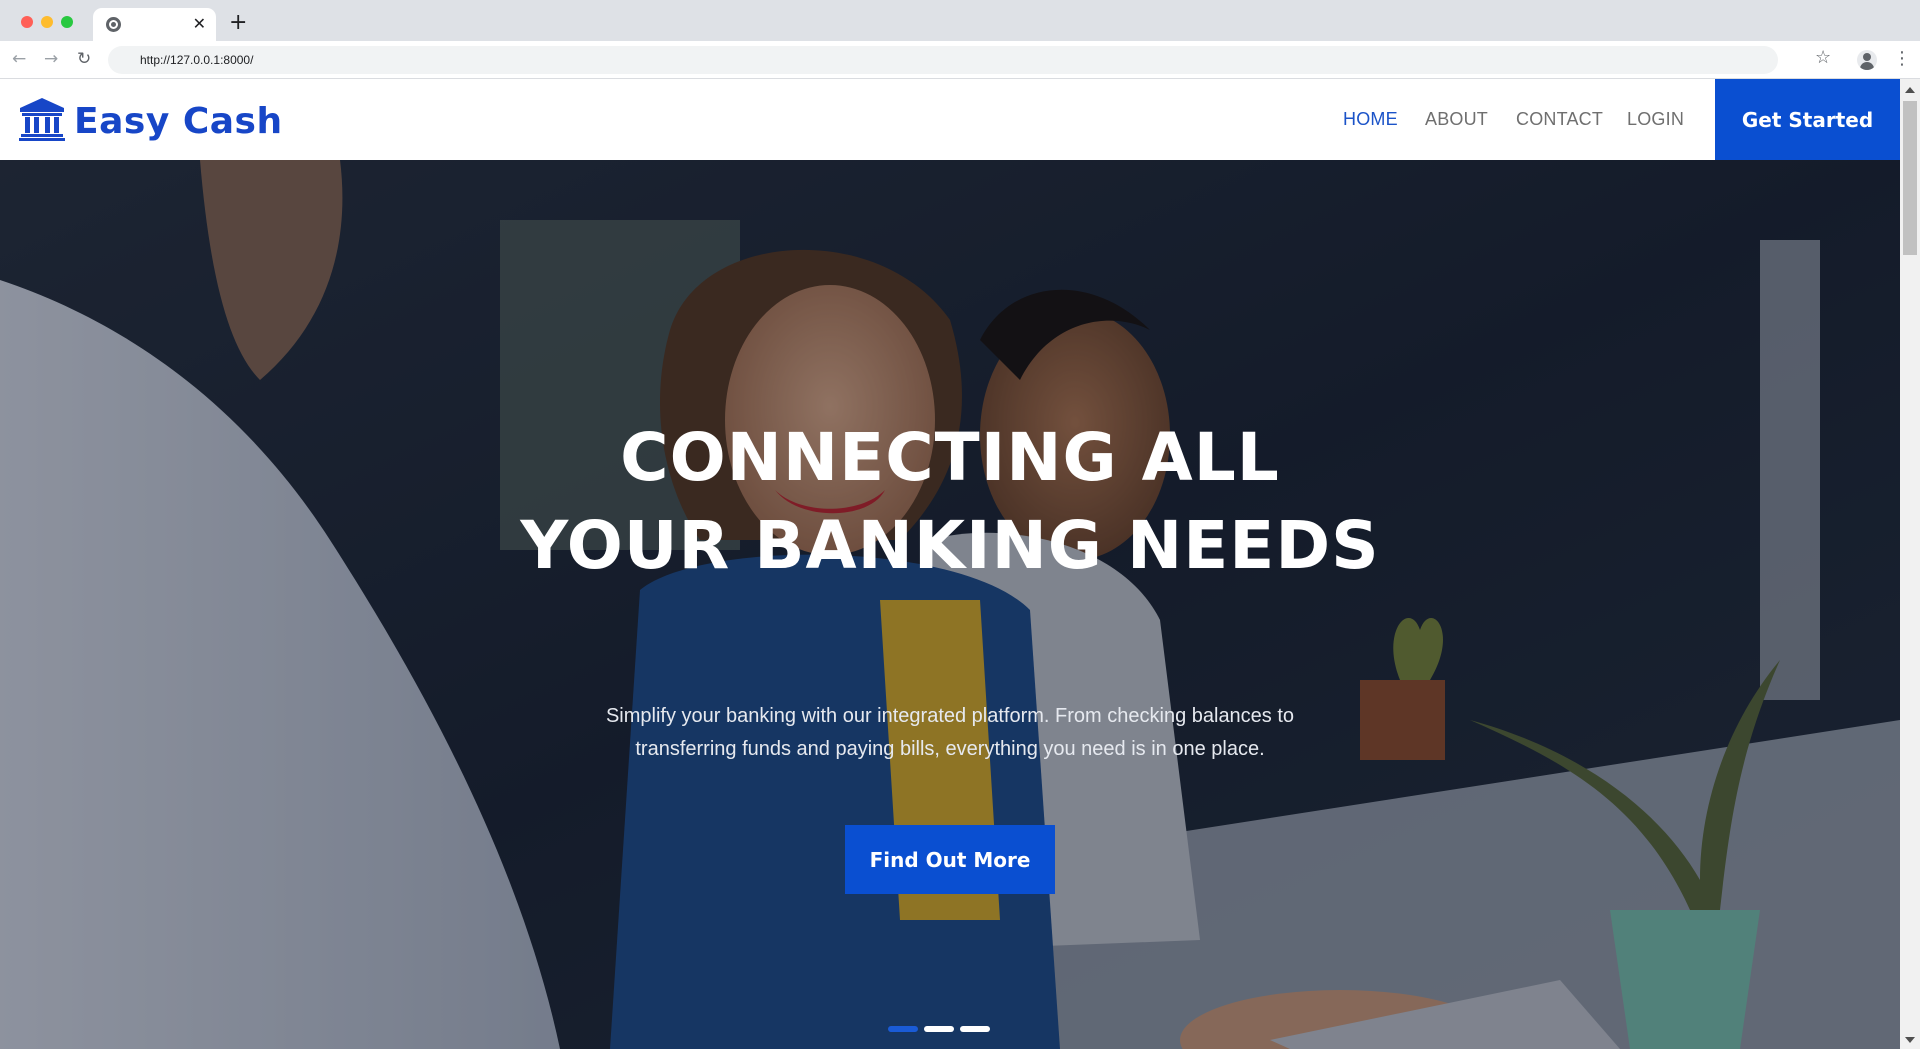 Image resolution: width=1920 pixels, height=1049 pixels. Describe the element at coordinates (1910, 90) in the screenshot. I see `scroll-up-arrow-icon` at that location.